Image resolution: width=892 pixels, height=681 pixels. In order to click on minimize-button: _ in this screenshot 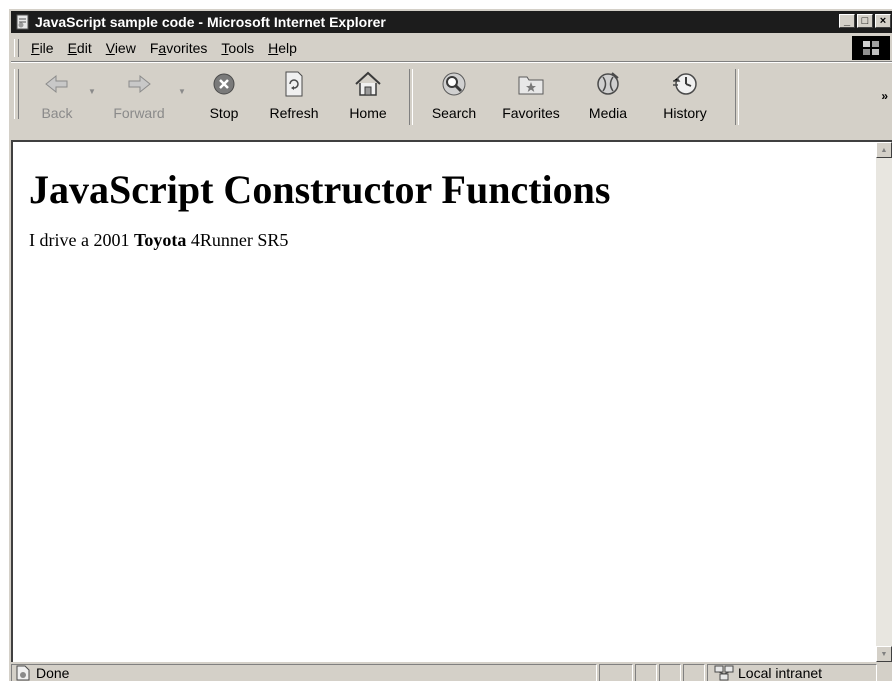, I will do `click(847, 21)`.